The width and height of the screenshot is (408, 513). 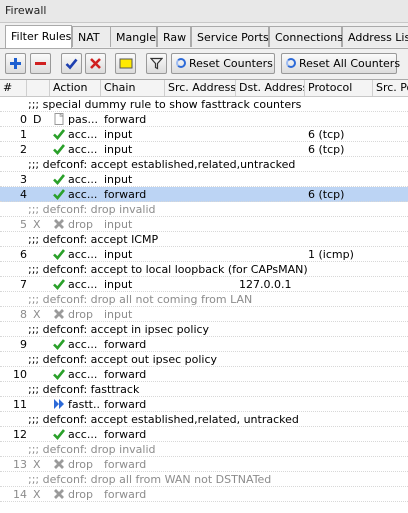 What do you see at coordinates (200, 88) in the screenshot?
I see `column-header-src-address: Src. Address` at bounding box center [200, 88].